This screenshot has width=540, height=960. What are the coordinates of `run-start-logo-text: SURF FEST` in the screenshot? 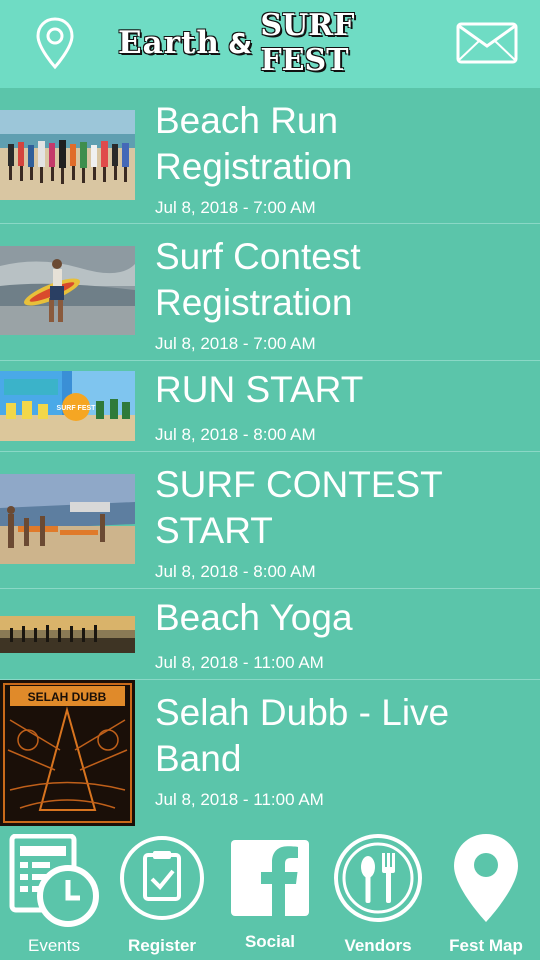 It's located at (77, 408).